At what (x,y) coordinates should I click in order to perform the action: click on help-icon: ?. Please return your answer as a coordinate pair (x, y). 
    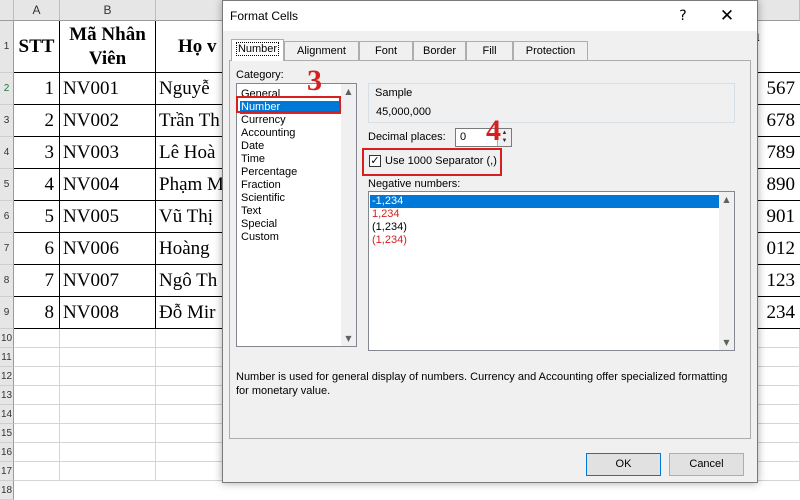
    Looking at the image, I should click on (683, 16).